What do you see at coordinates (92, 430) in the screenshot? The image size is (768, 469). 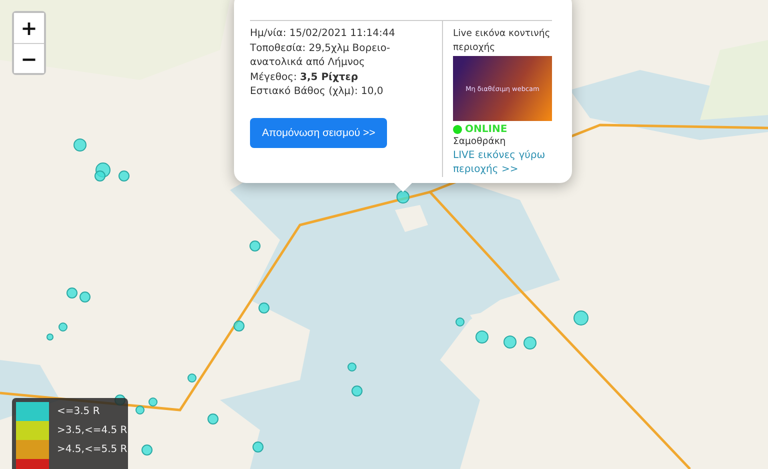 I see `legend-label: >3.5,<=4.5 R` at bounding box center [92, 430].